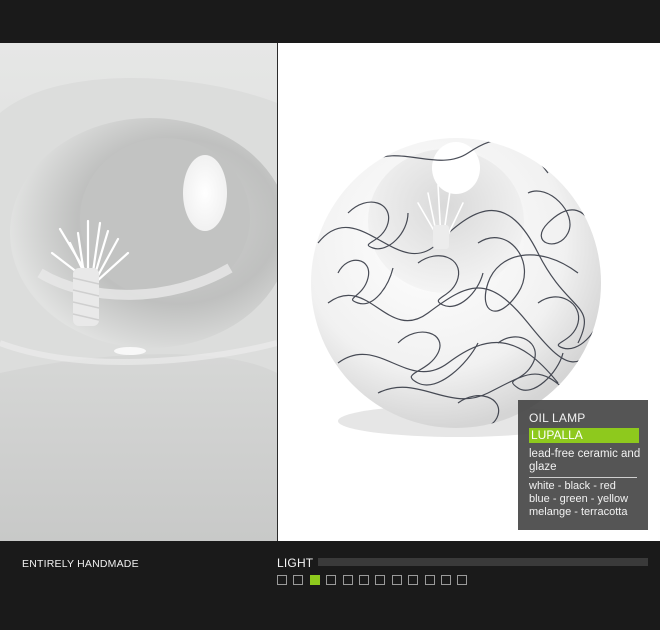  Describe the element at coordinates (584, 435) in the screenshot. I see `product-name: LUPALLA` at that location.